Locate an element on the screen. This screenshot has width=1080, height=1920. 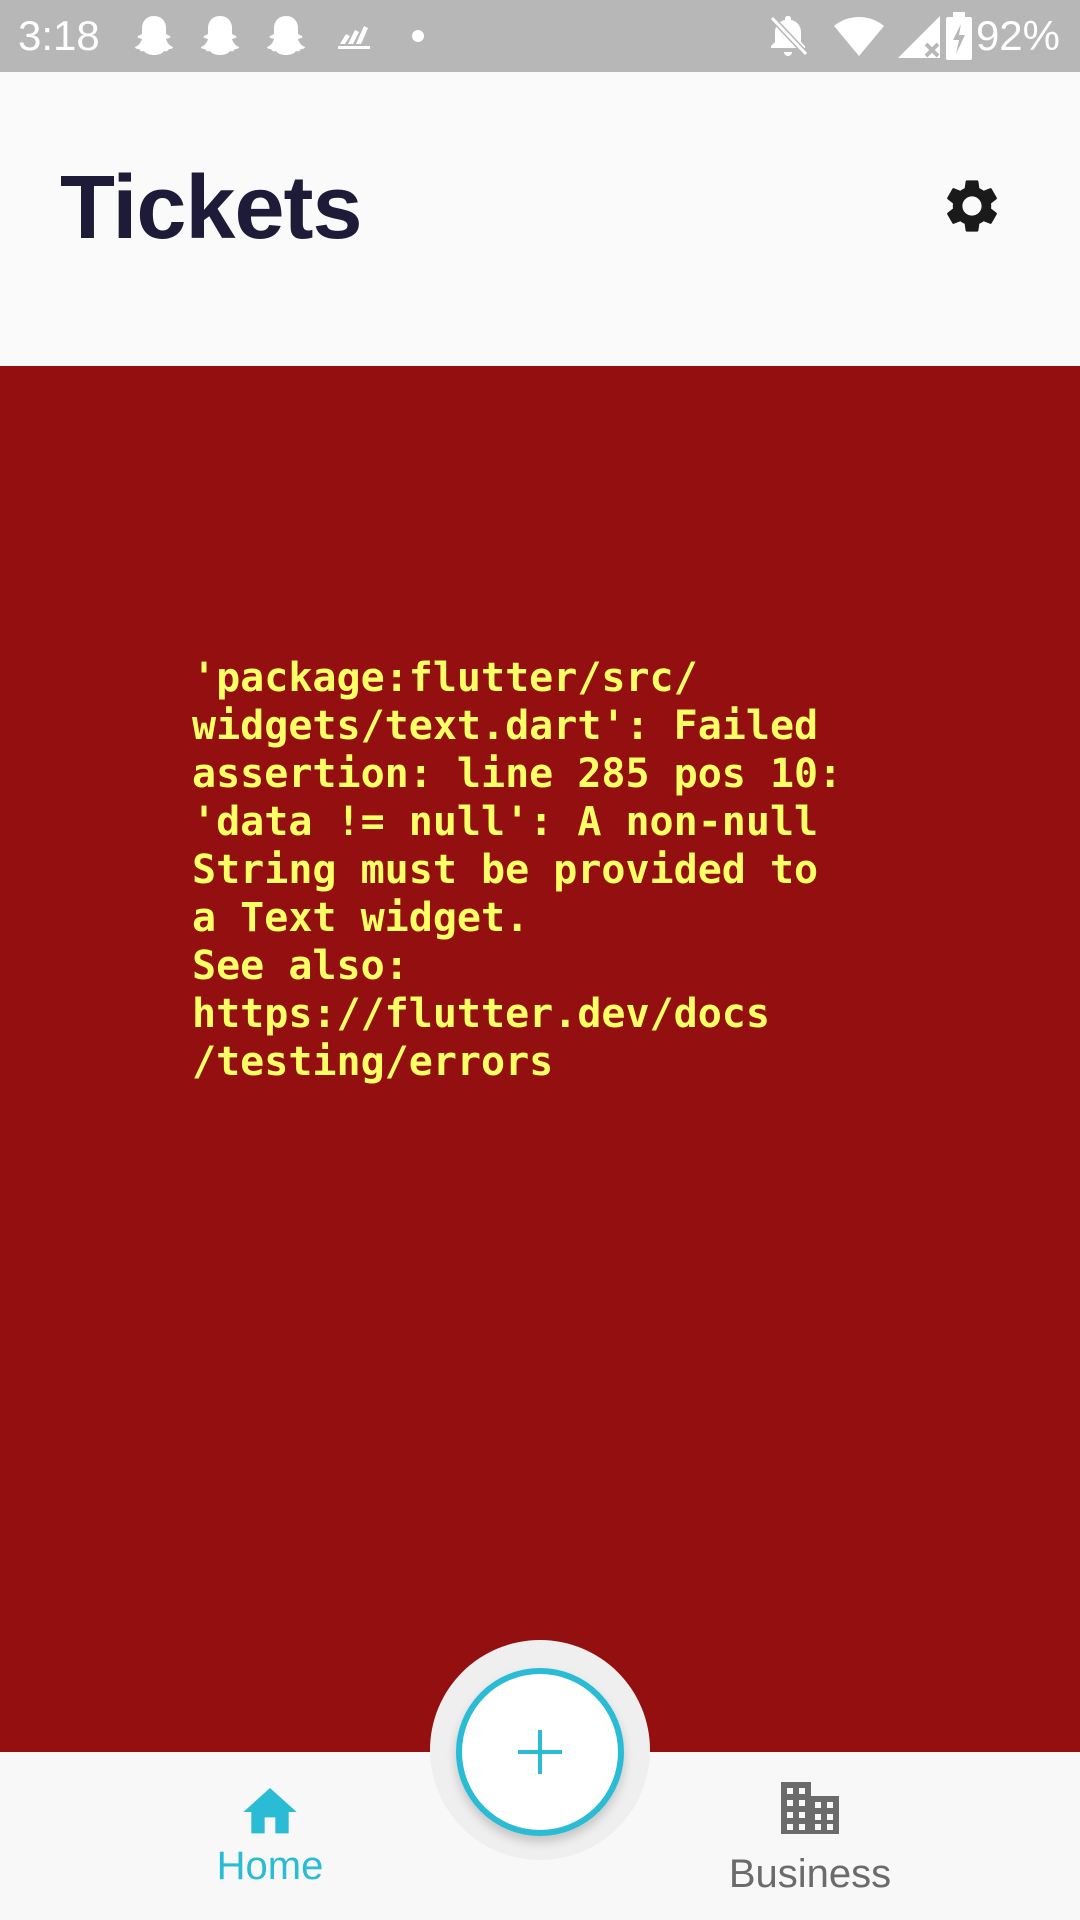
status-bar: 3:18 92% is located at coordinates (540, 36).